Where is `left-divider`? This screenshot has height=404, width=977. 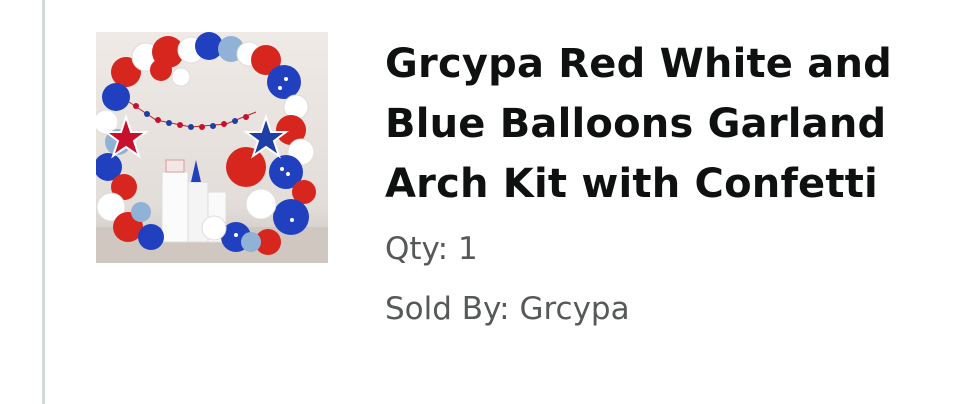 left-divider is located at coordinates (43, 202).